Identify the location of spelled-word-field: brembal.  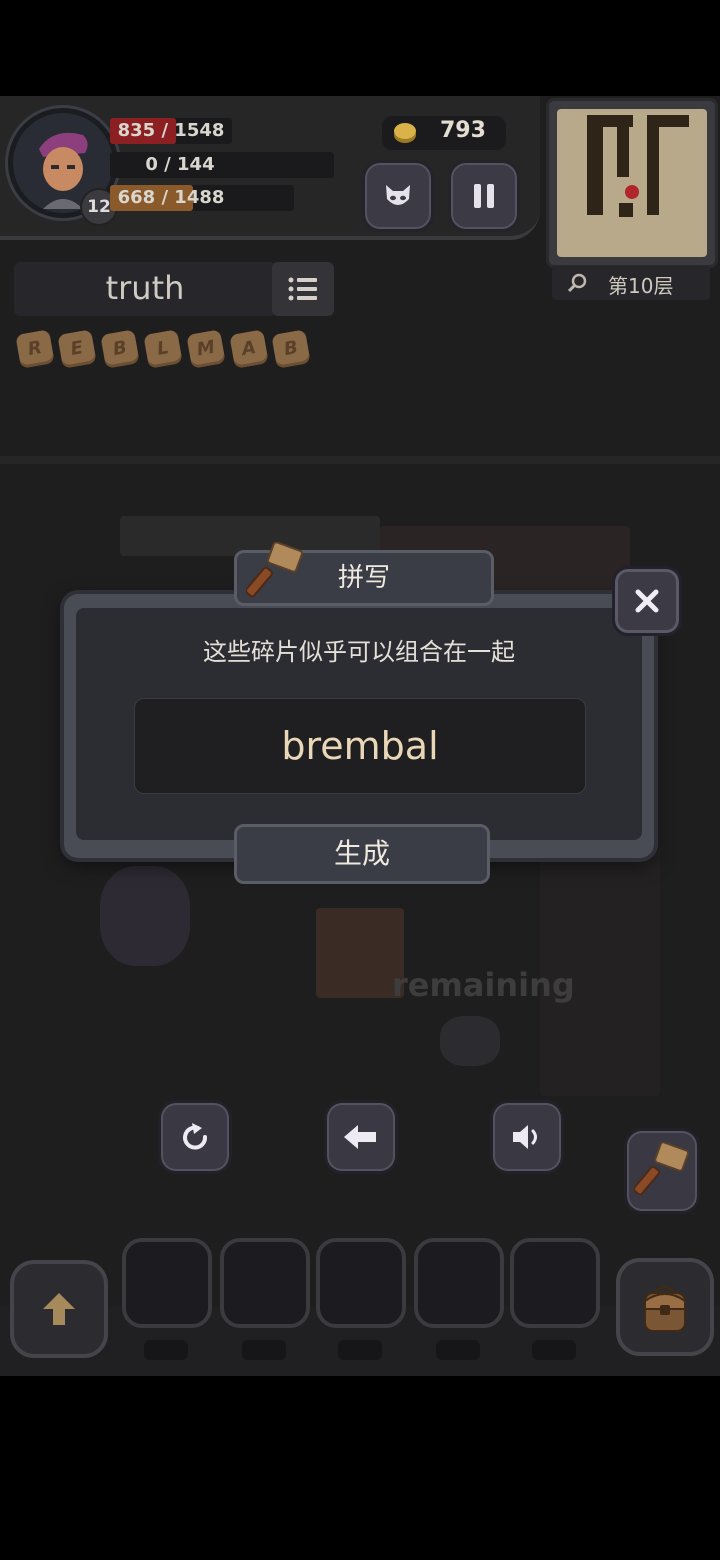
(360, 746).